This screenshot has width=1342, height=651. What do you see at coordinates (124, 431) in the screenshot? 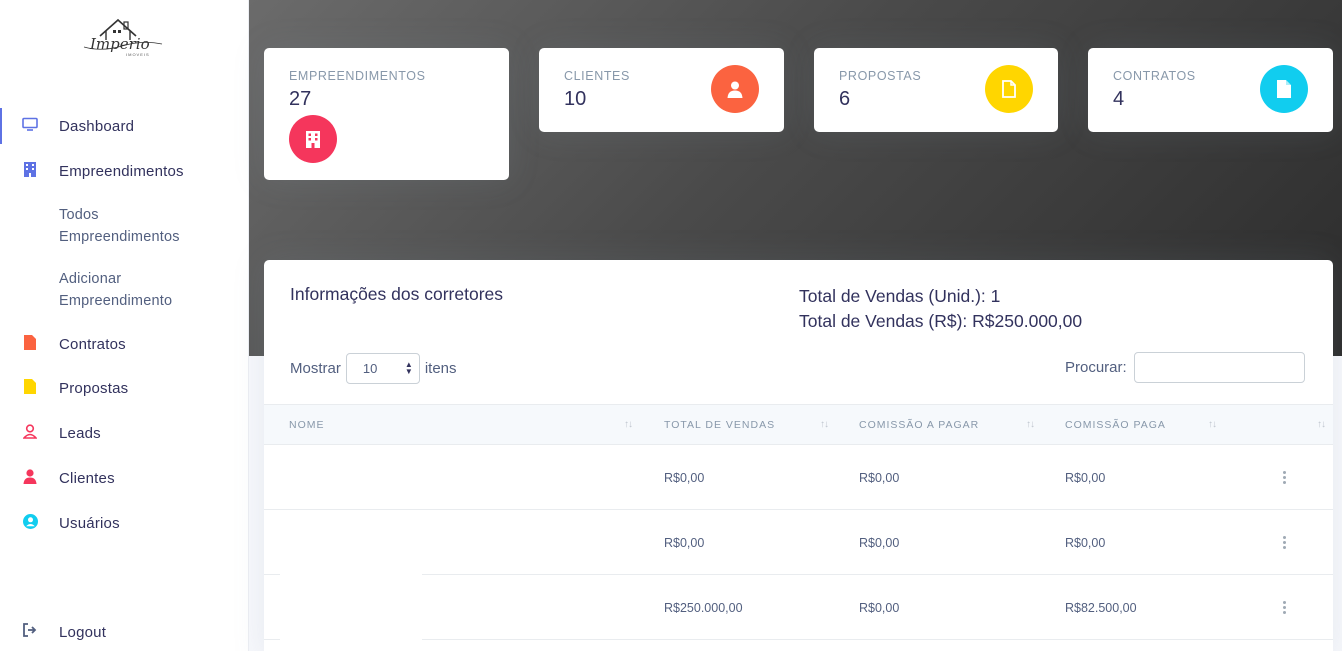
I see `sidebar-item-leads: Leads` at bounding box center [124, 431].